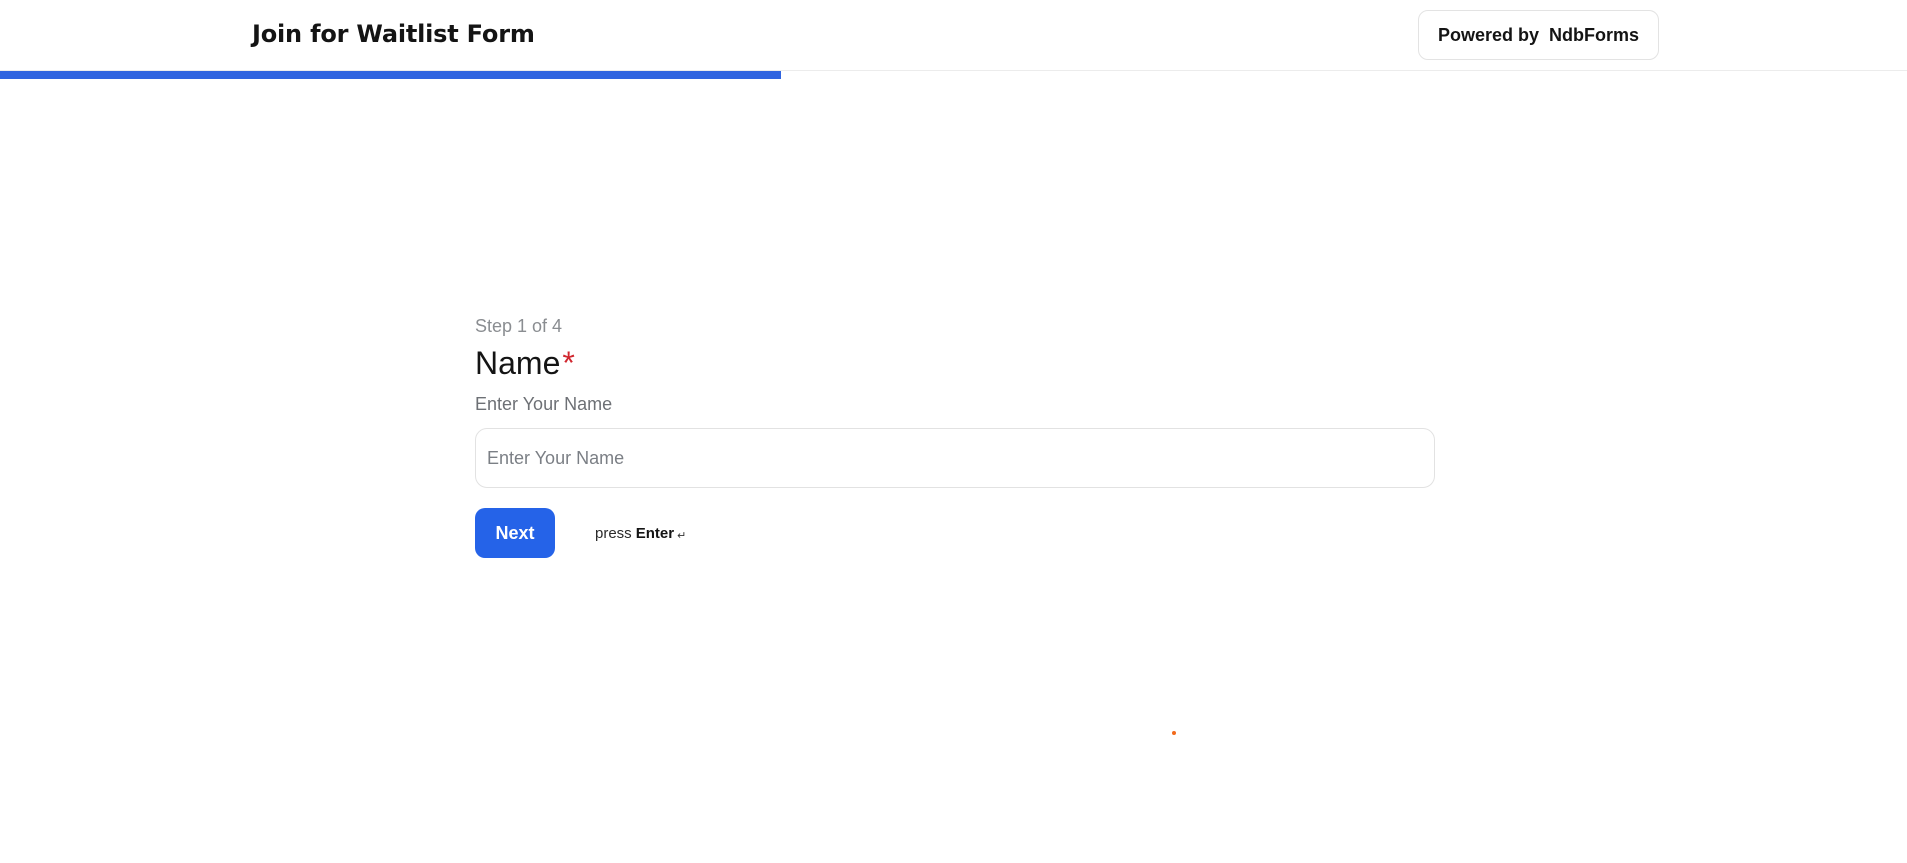 The width and height of the screenshot is (1907, 863). I want to click on keyboard-hint: press Enter ↵, so click(640, 533).